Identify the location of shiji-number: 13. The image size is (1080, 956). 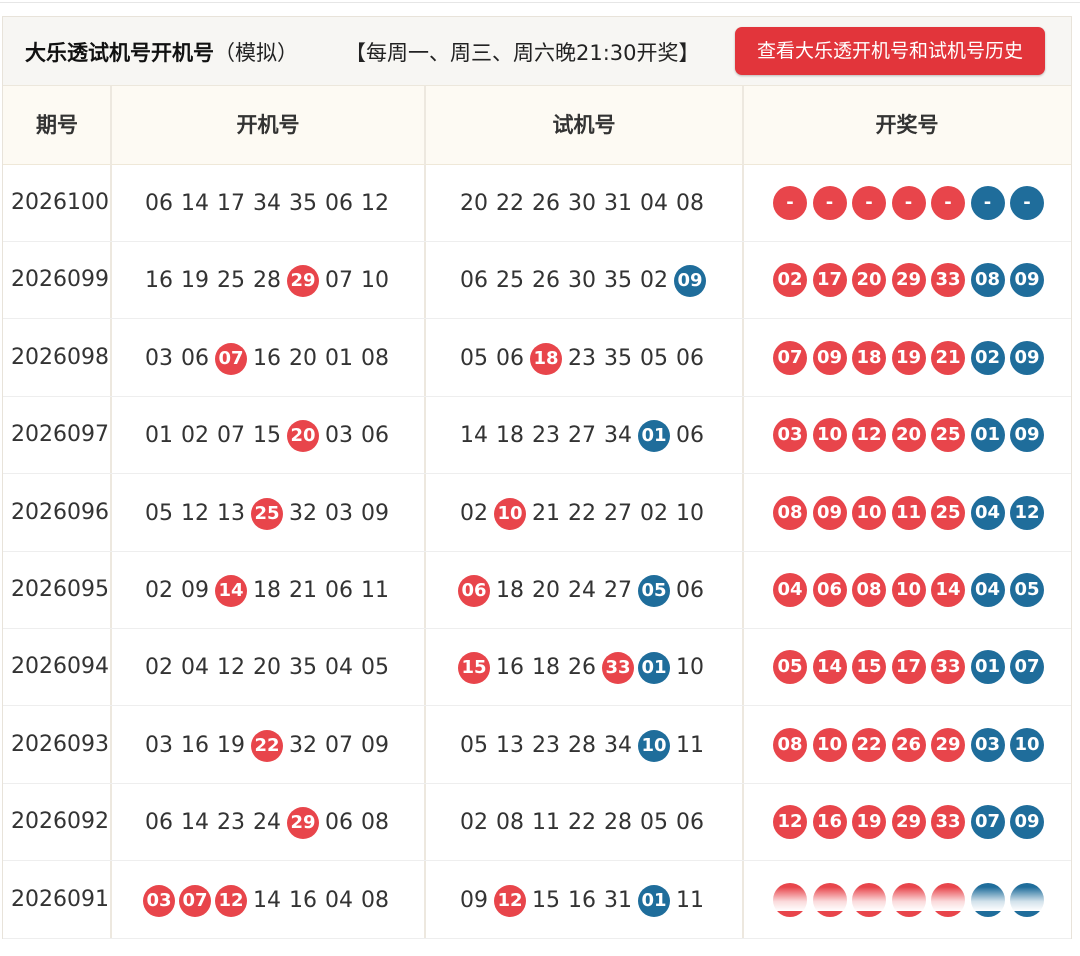
(510, 745).